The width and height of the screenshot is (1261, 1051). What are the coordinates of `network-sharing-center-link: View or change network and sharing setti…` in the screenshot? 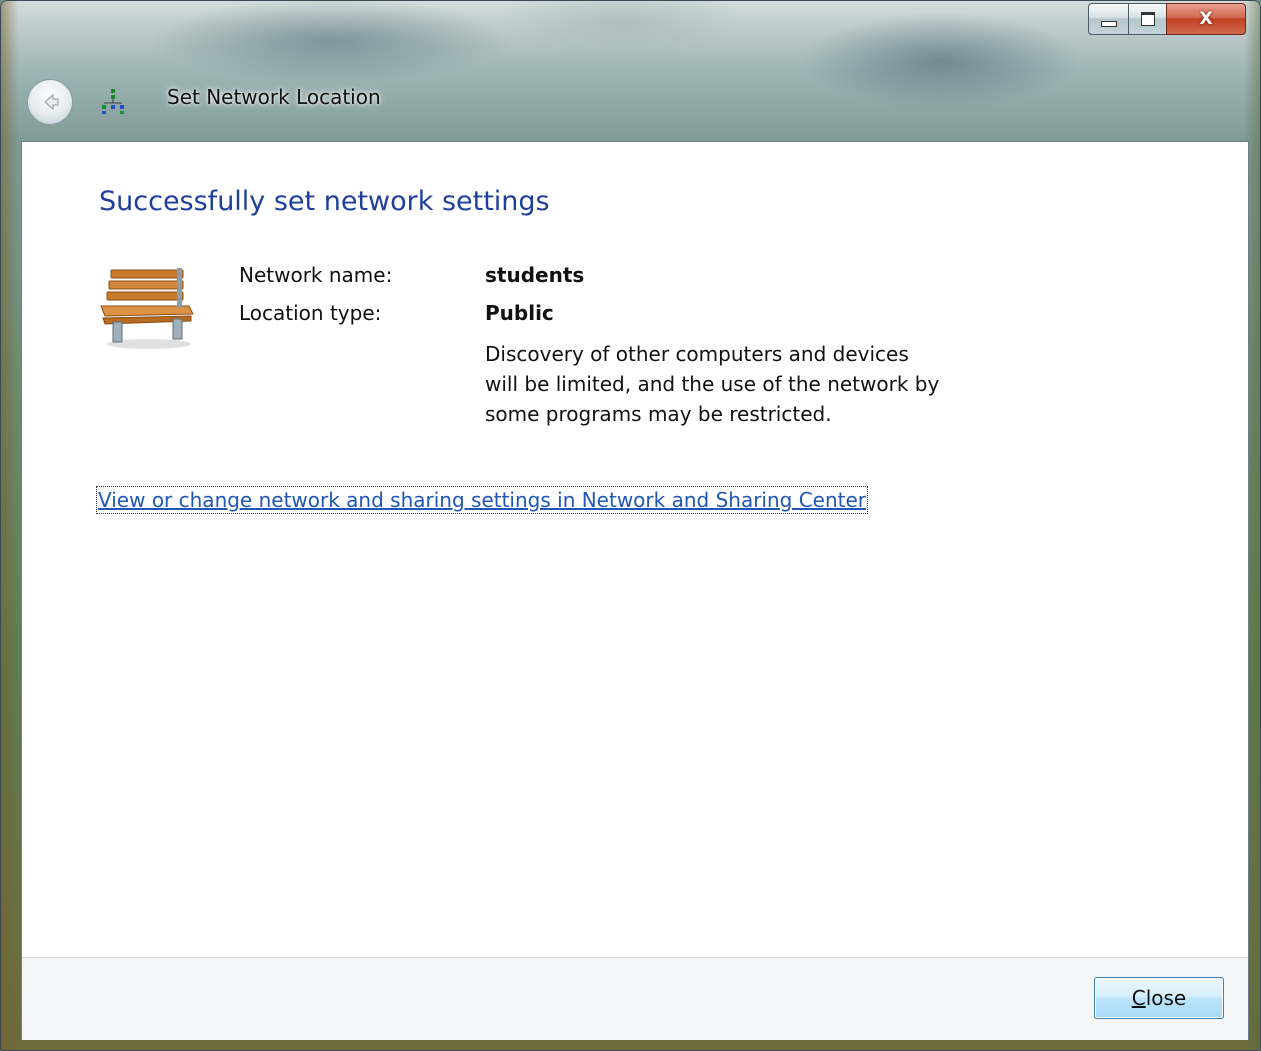 It's located at (482, 500).